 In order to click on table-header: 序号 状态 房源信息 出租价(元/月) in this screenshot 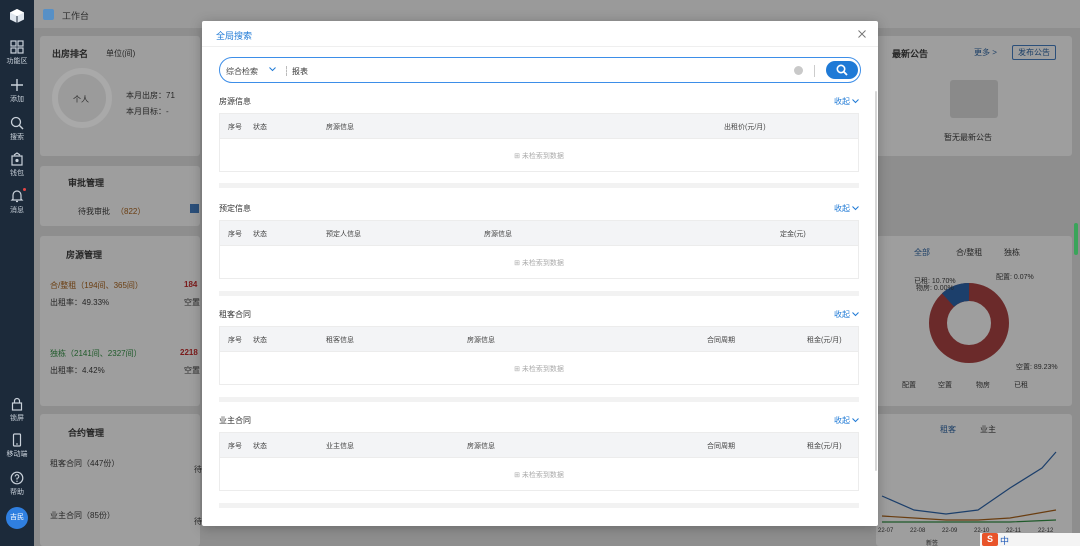, I will do `click(539, 126)`.